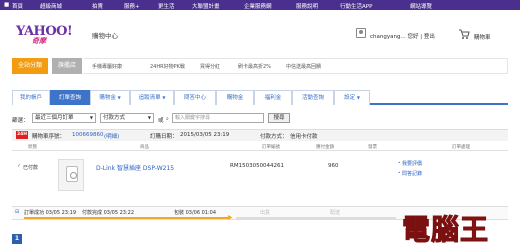 Image resolution: width=520 pixels, height=252 pixels. What do you see at coordinates (19, 166) in the screenshot?
I see `check-icon: ✓` at bounding box center [19, 166].